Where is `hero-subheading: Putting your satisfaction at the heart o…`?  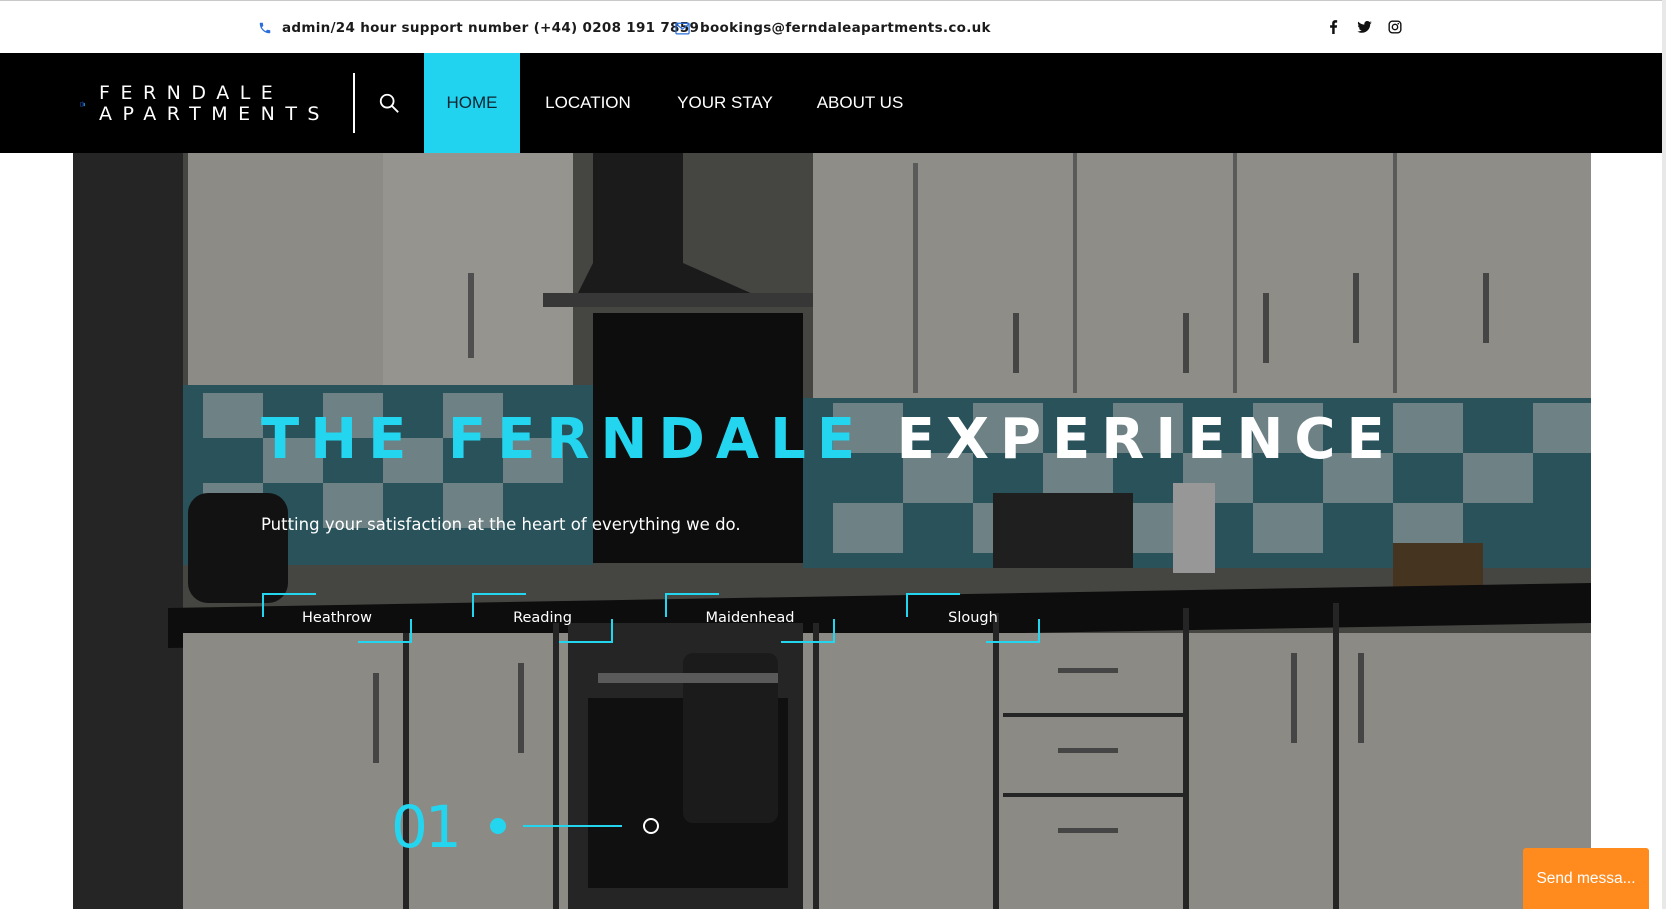
hero-subheading: Putting your satisfaction at the heart o… is located at coordinates (501, 524).